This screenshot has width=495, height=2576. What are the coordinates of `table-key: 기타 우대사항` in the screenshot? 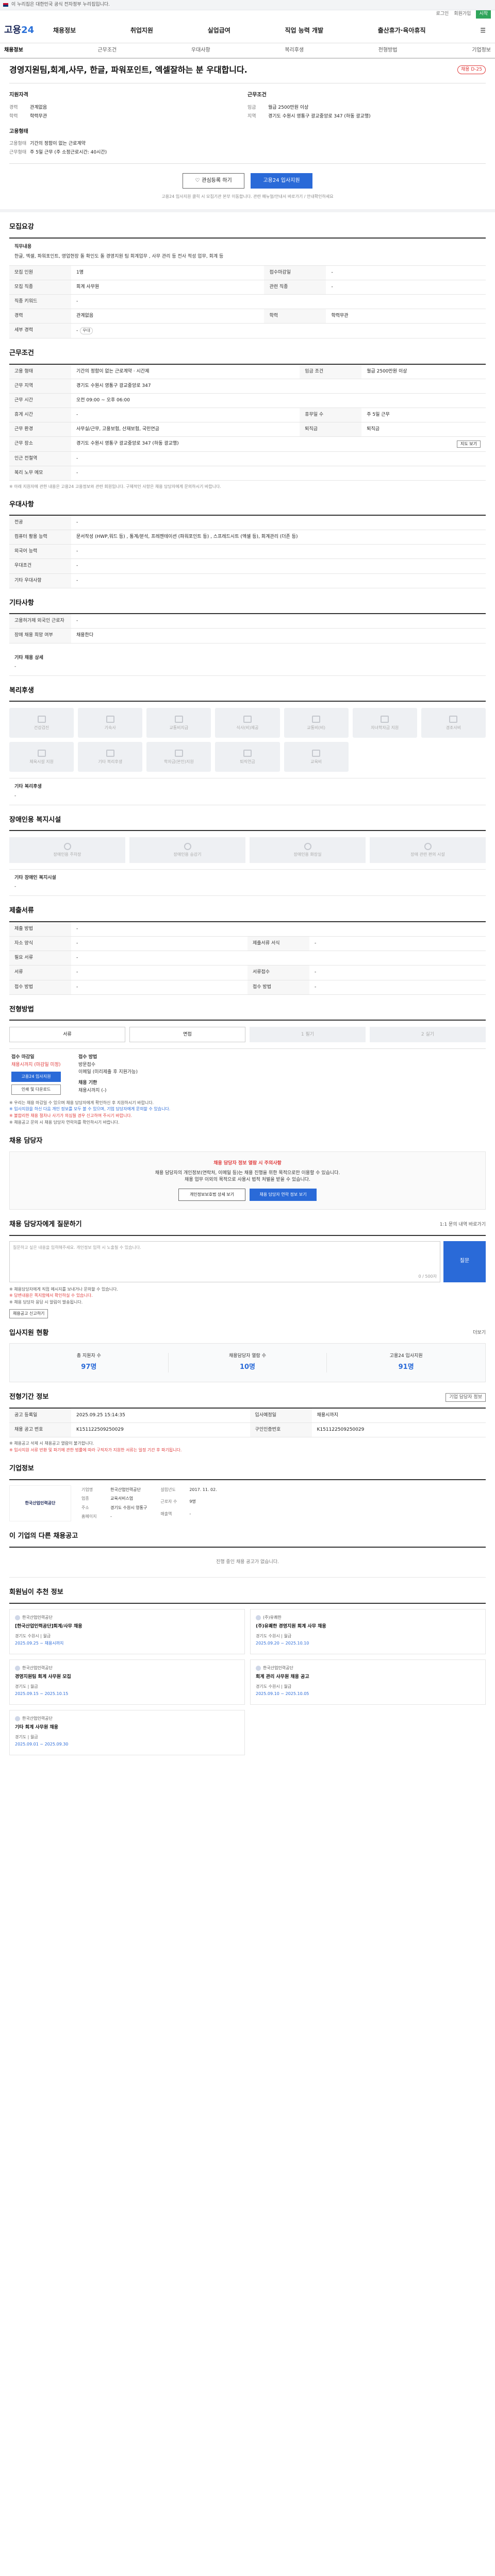 It's located at (40, 581).